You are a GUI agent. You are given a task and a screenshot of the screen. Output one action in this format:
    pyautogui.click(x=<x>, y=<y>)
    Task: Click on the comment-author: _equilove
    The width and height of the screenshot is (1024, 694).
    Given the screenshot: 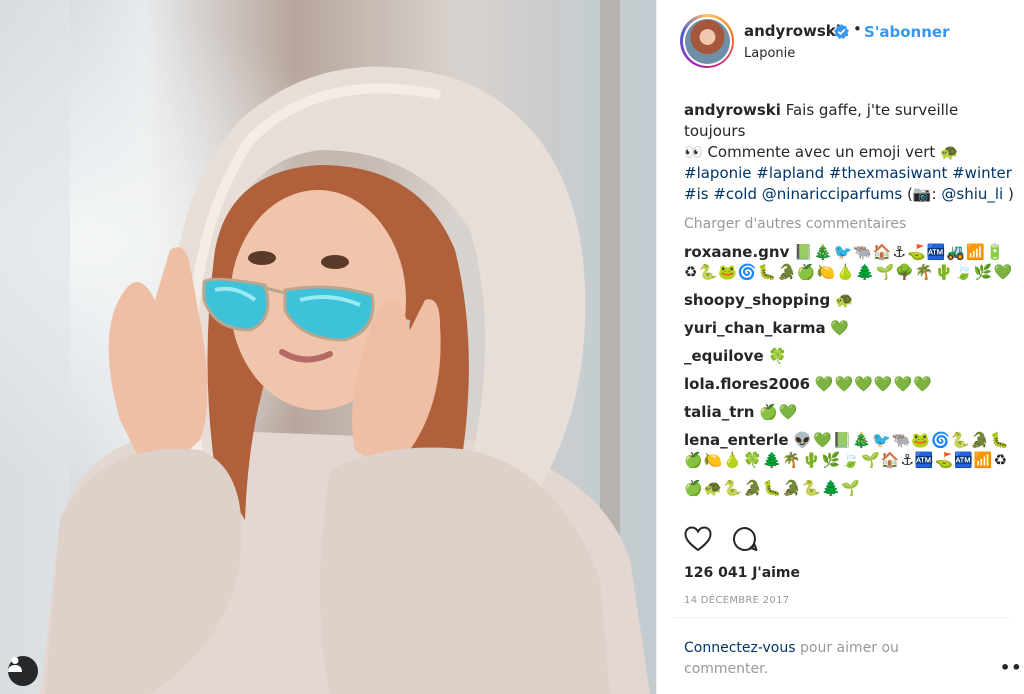 What is the action you would take?
    pyautogui.click(x=724, y=356)
    